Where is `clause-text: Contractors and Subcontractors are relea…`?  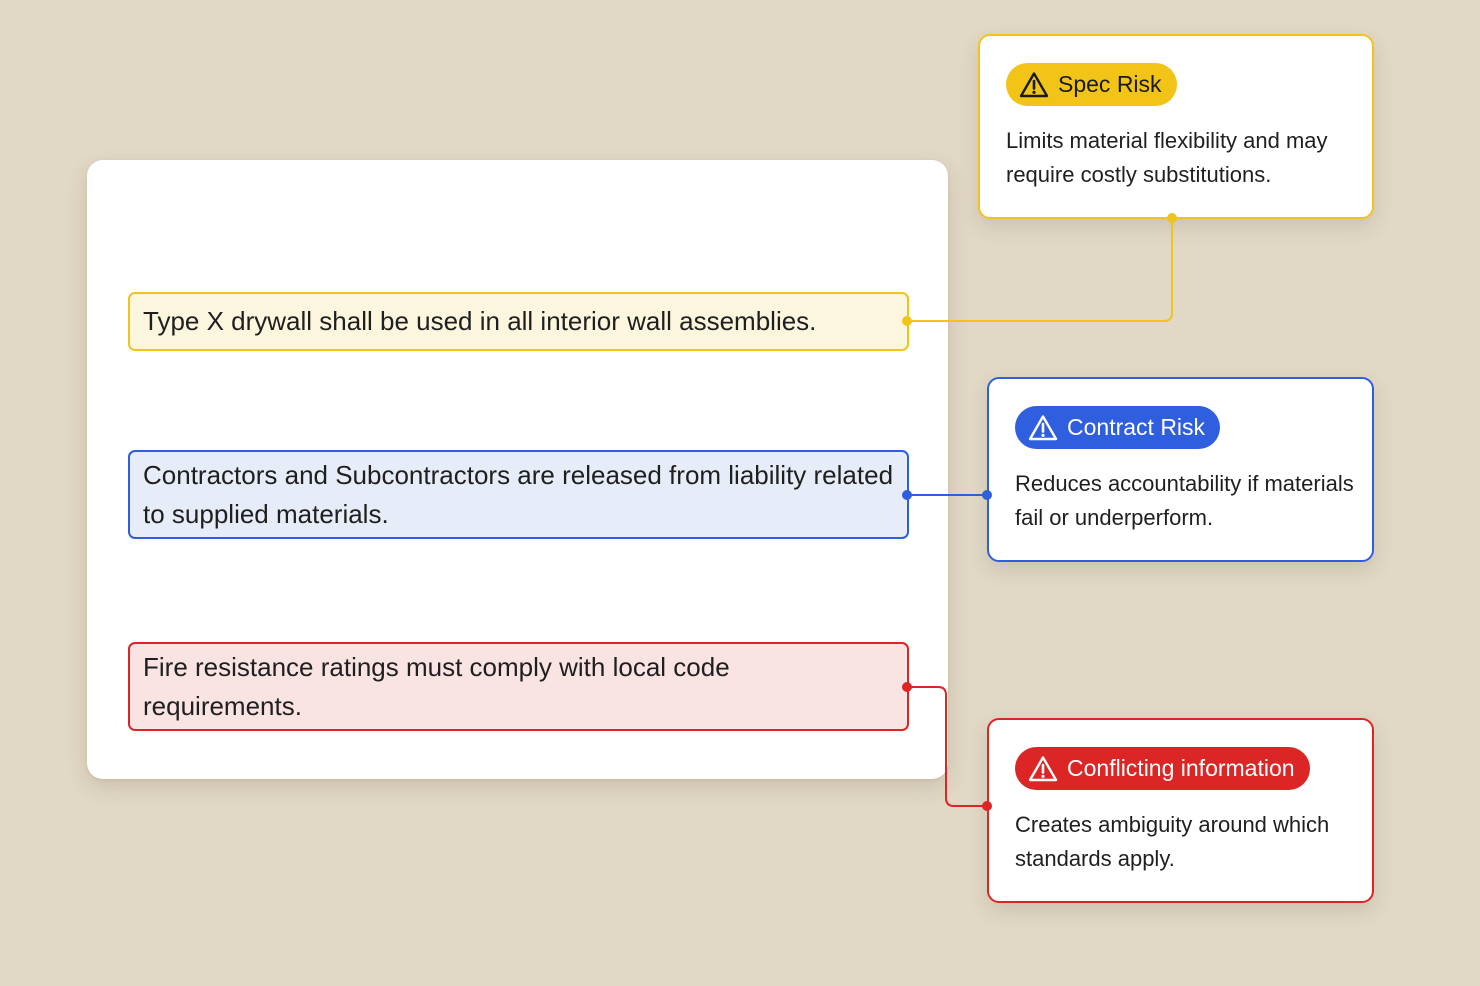 clause-text: Contractors and Subcontractors are relea… is located at coordinates (518, 494).